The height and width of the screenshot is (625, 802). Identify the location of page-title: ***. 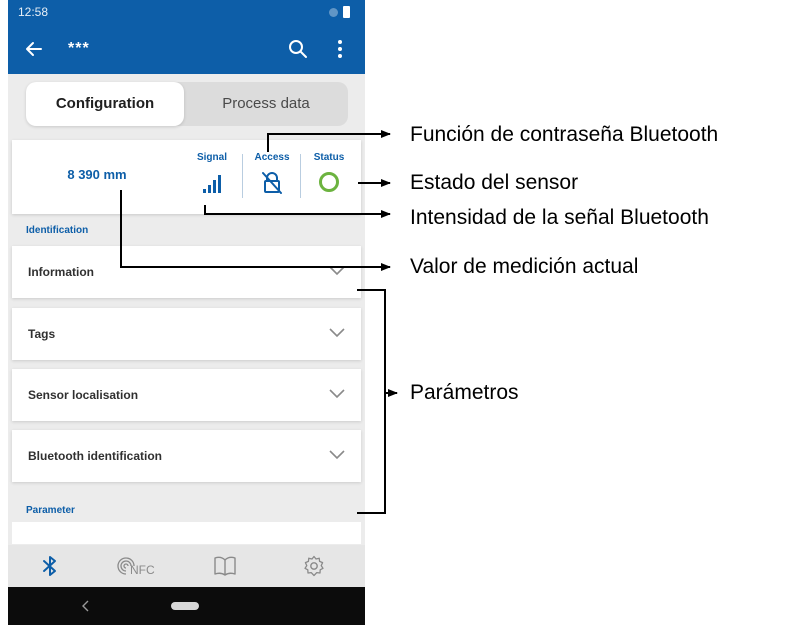
(79, 48).